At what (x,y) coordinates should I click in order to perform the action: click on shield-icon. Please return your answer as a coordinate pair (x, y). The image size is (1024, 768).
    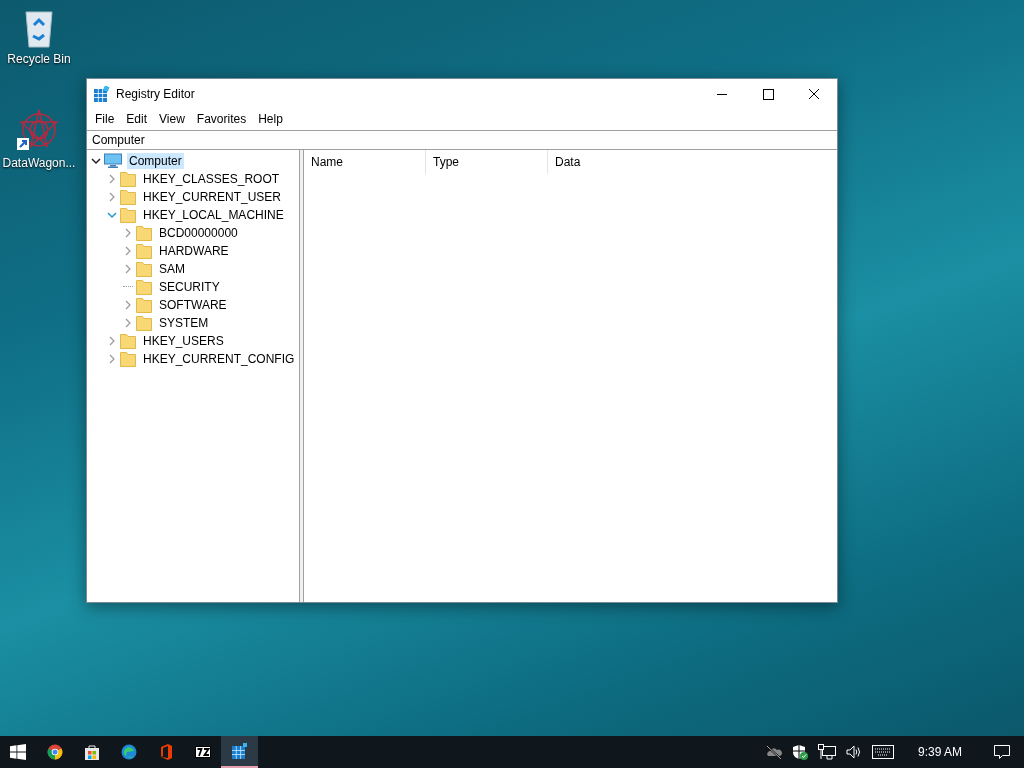
    Looking at the image, I should click on (799, 752).